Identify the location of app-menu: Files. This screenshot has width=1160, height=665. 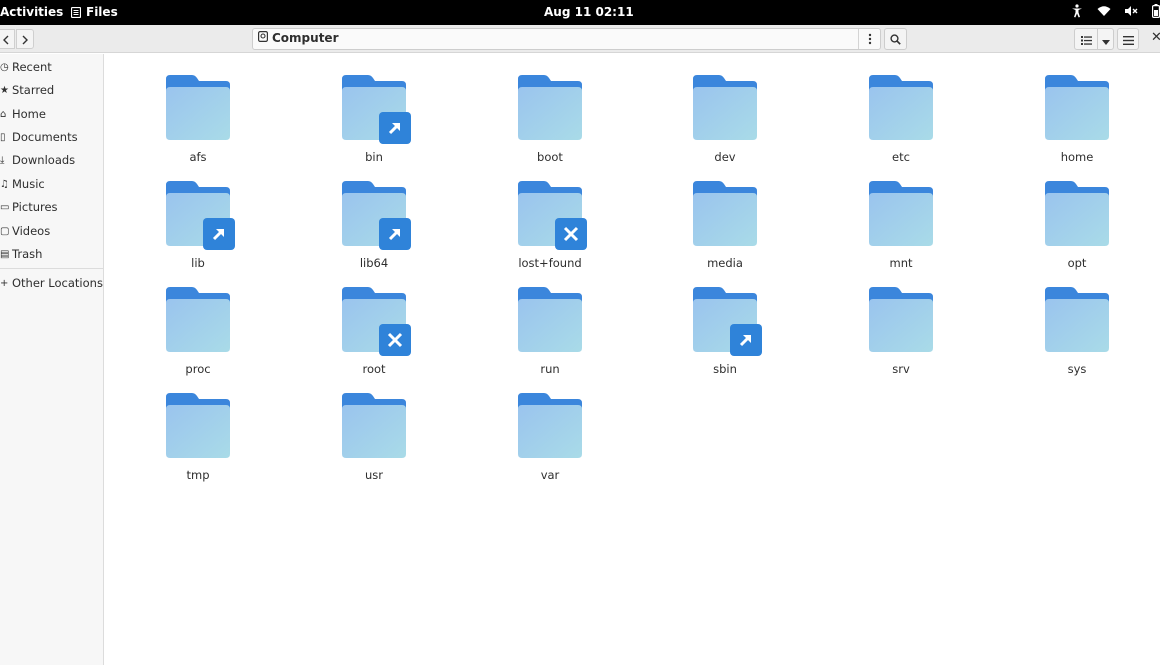
(94, 12).